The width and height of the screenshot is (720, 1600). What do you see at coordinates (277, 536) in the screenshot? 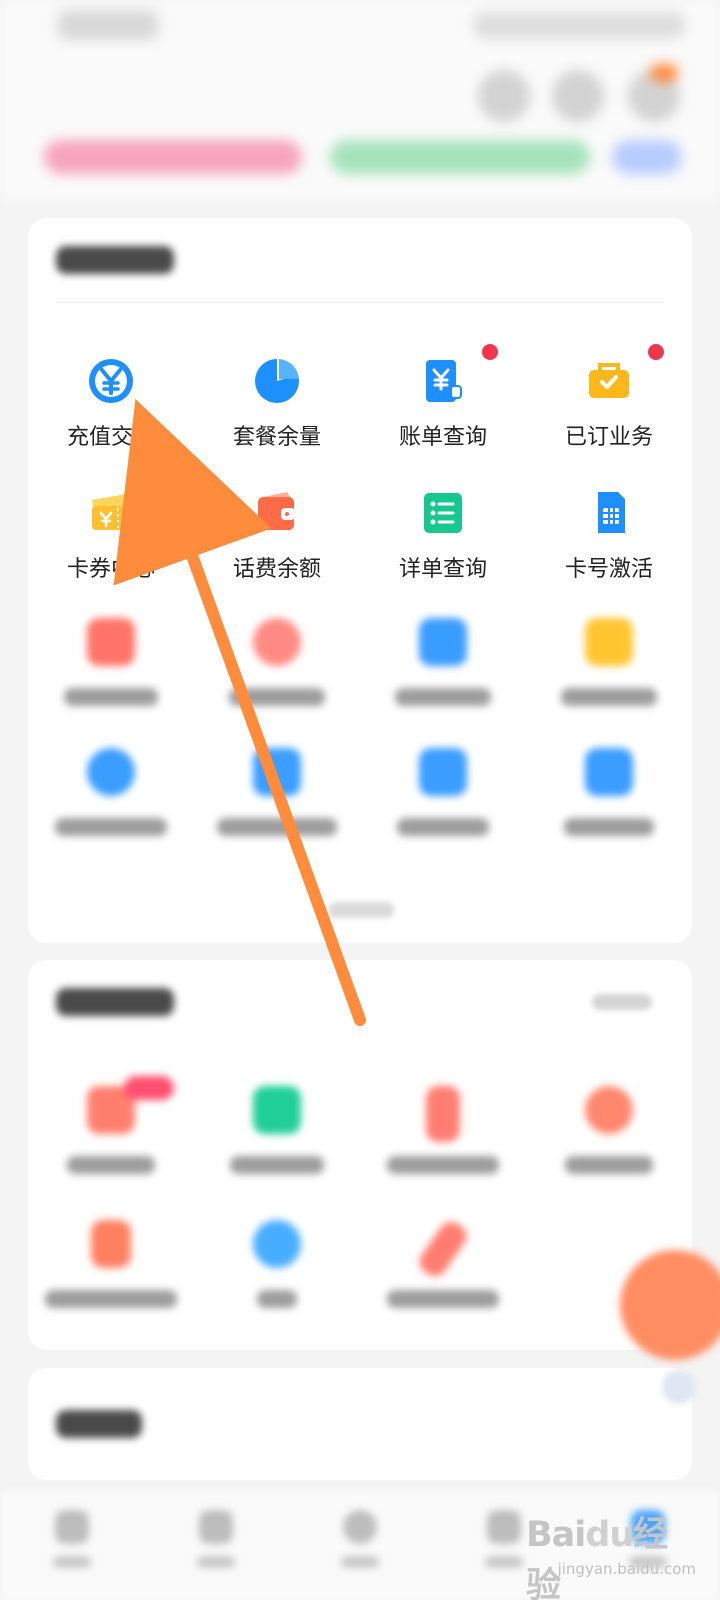
I see `service-call-balance: 话费余额` at bounding box center [277, 536].